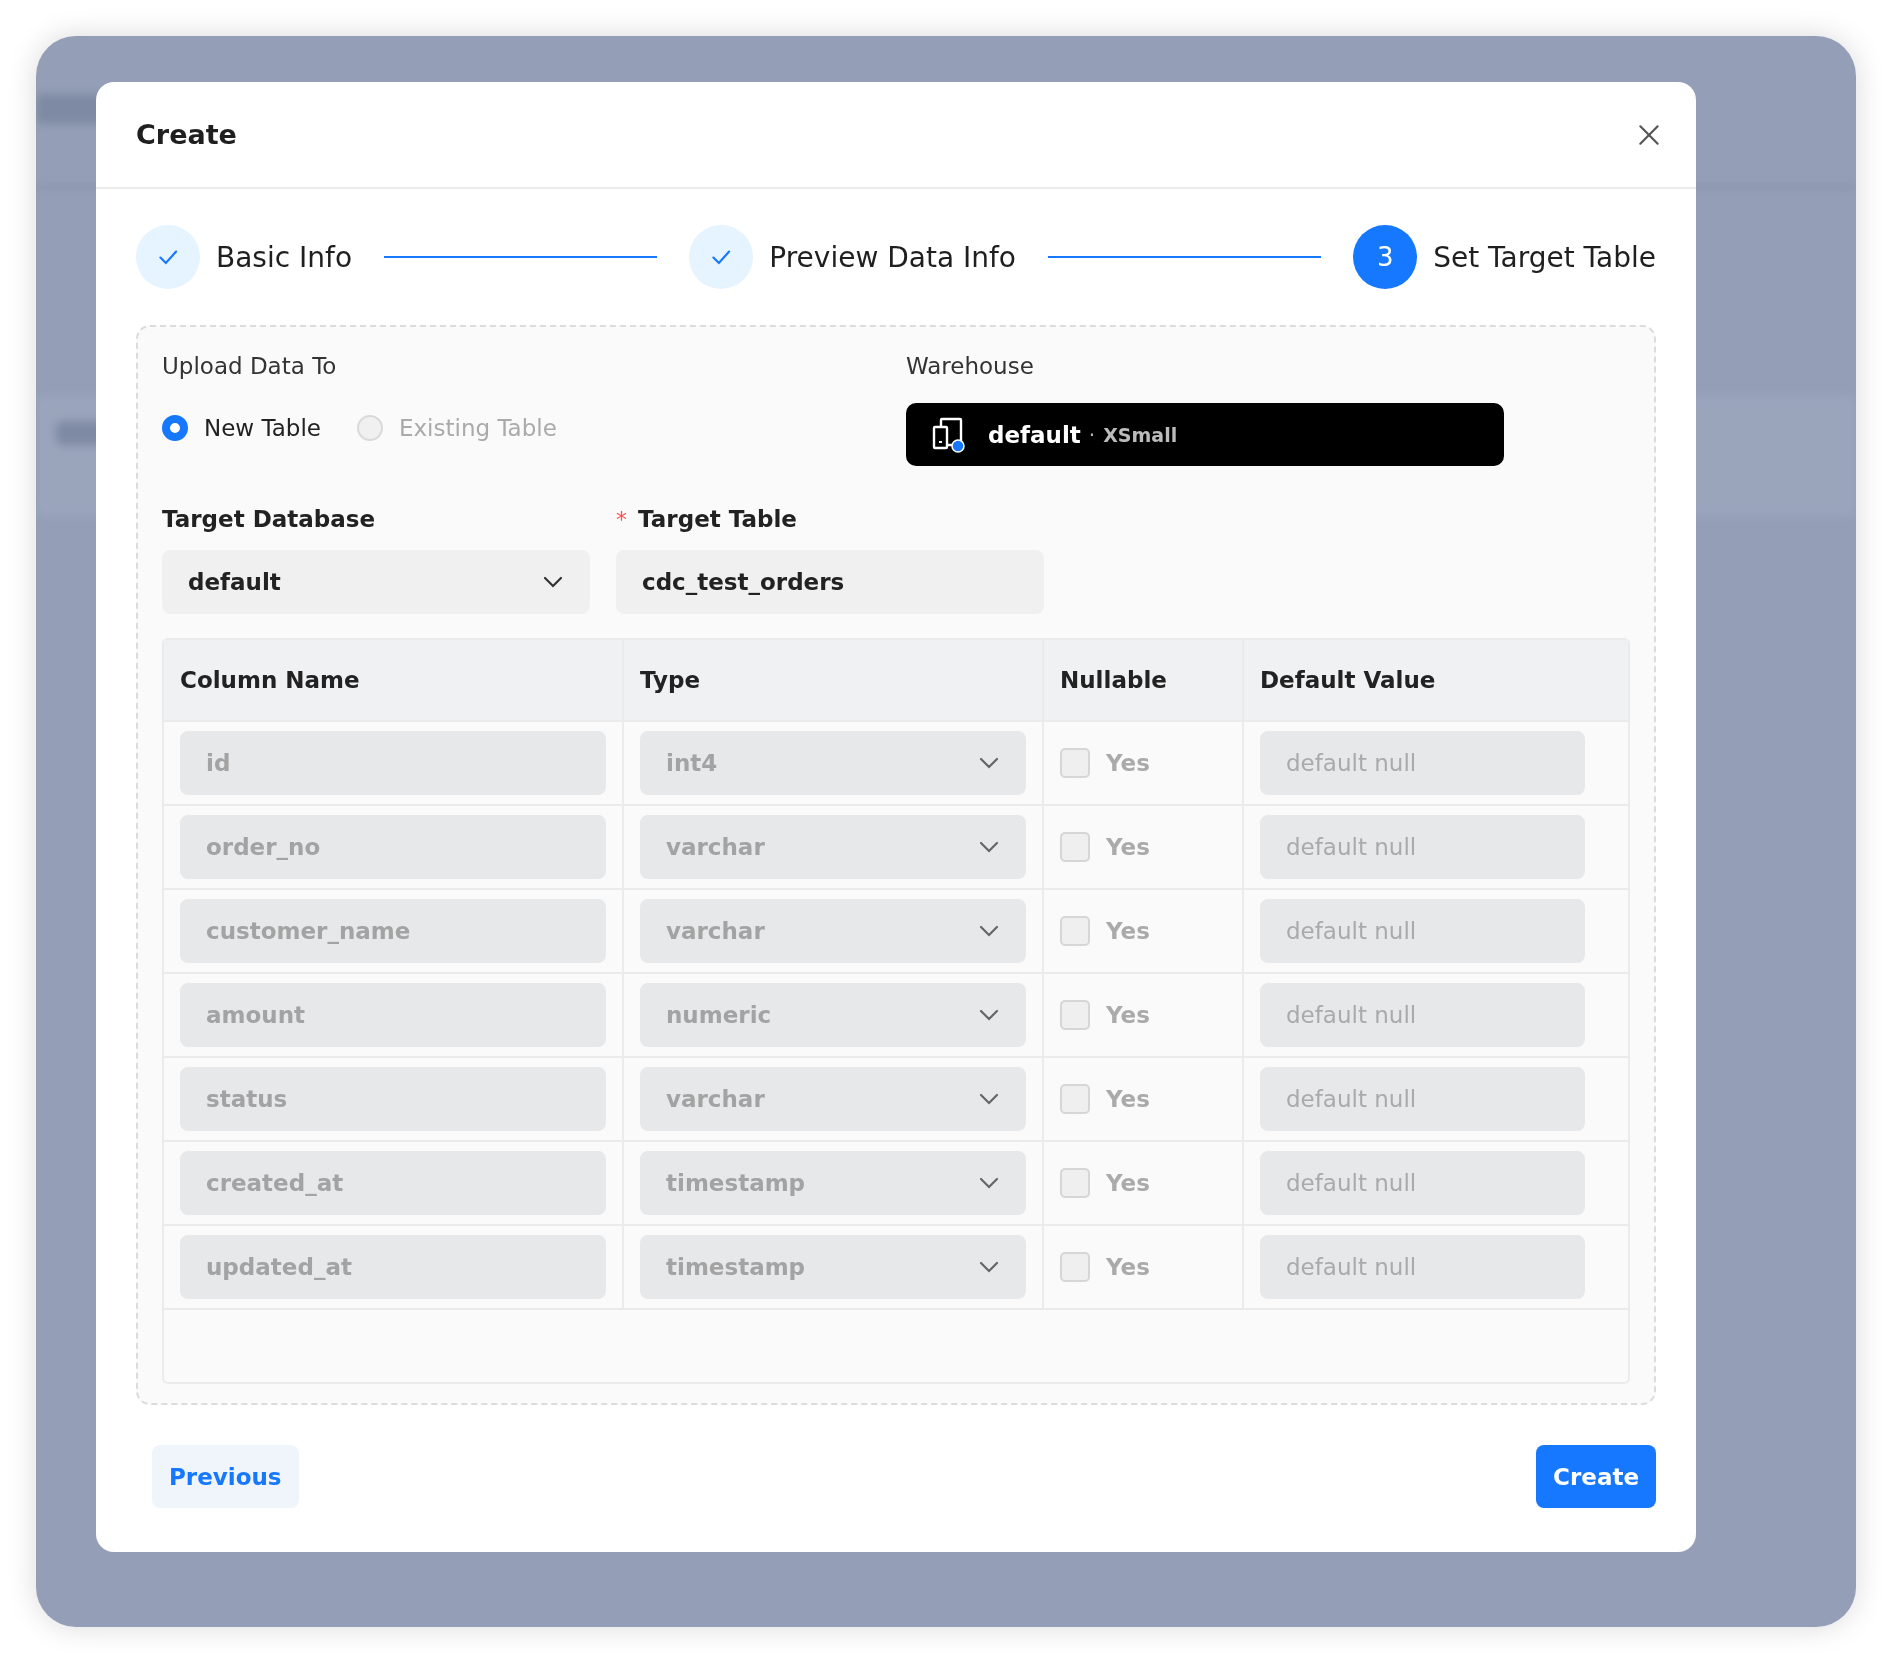 The height and width of the screenshot is (1664, 1892). Describe the element at coordinates (250, 366) in the screenshot. I see `field-label: Upload Data To` at that location.